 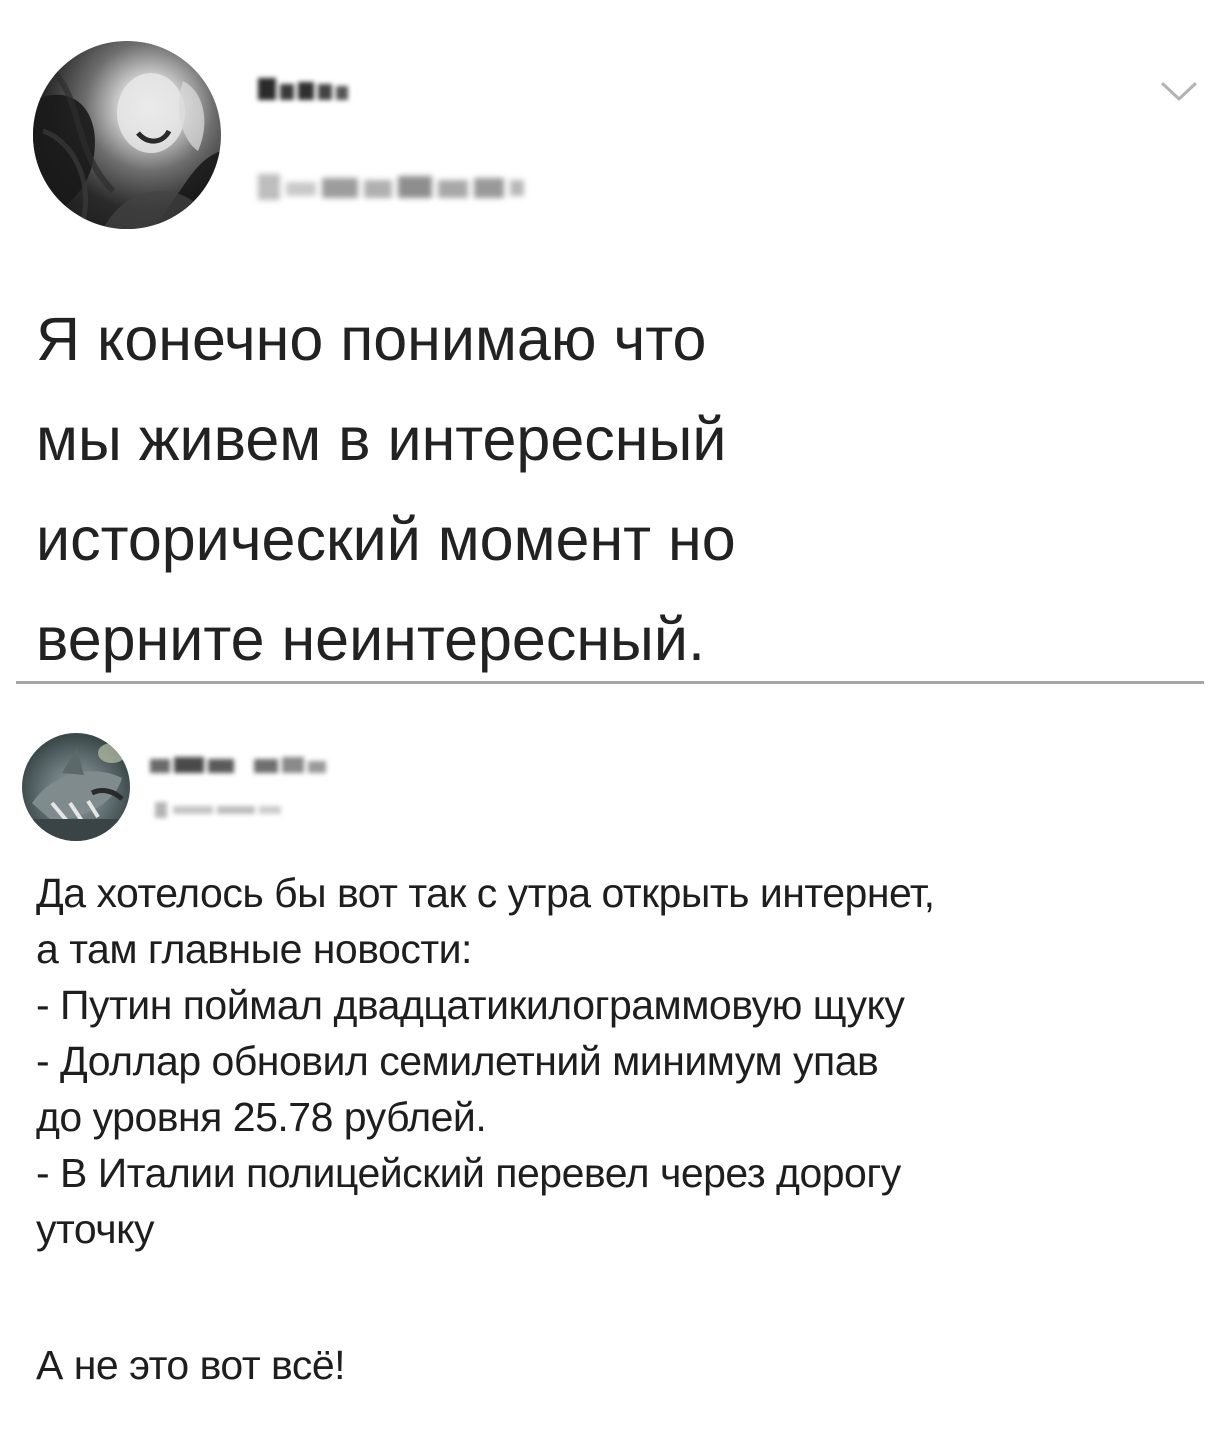 I want to click on comment-line: а там главные новости:, so click(x=254, y=949).